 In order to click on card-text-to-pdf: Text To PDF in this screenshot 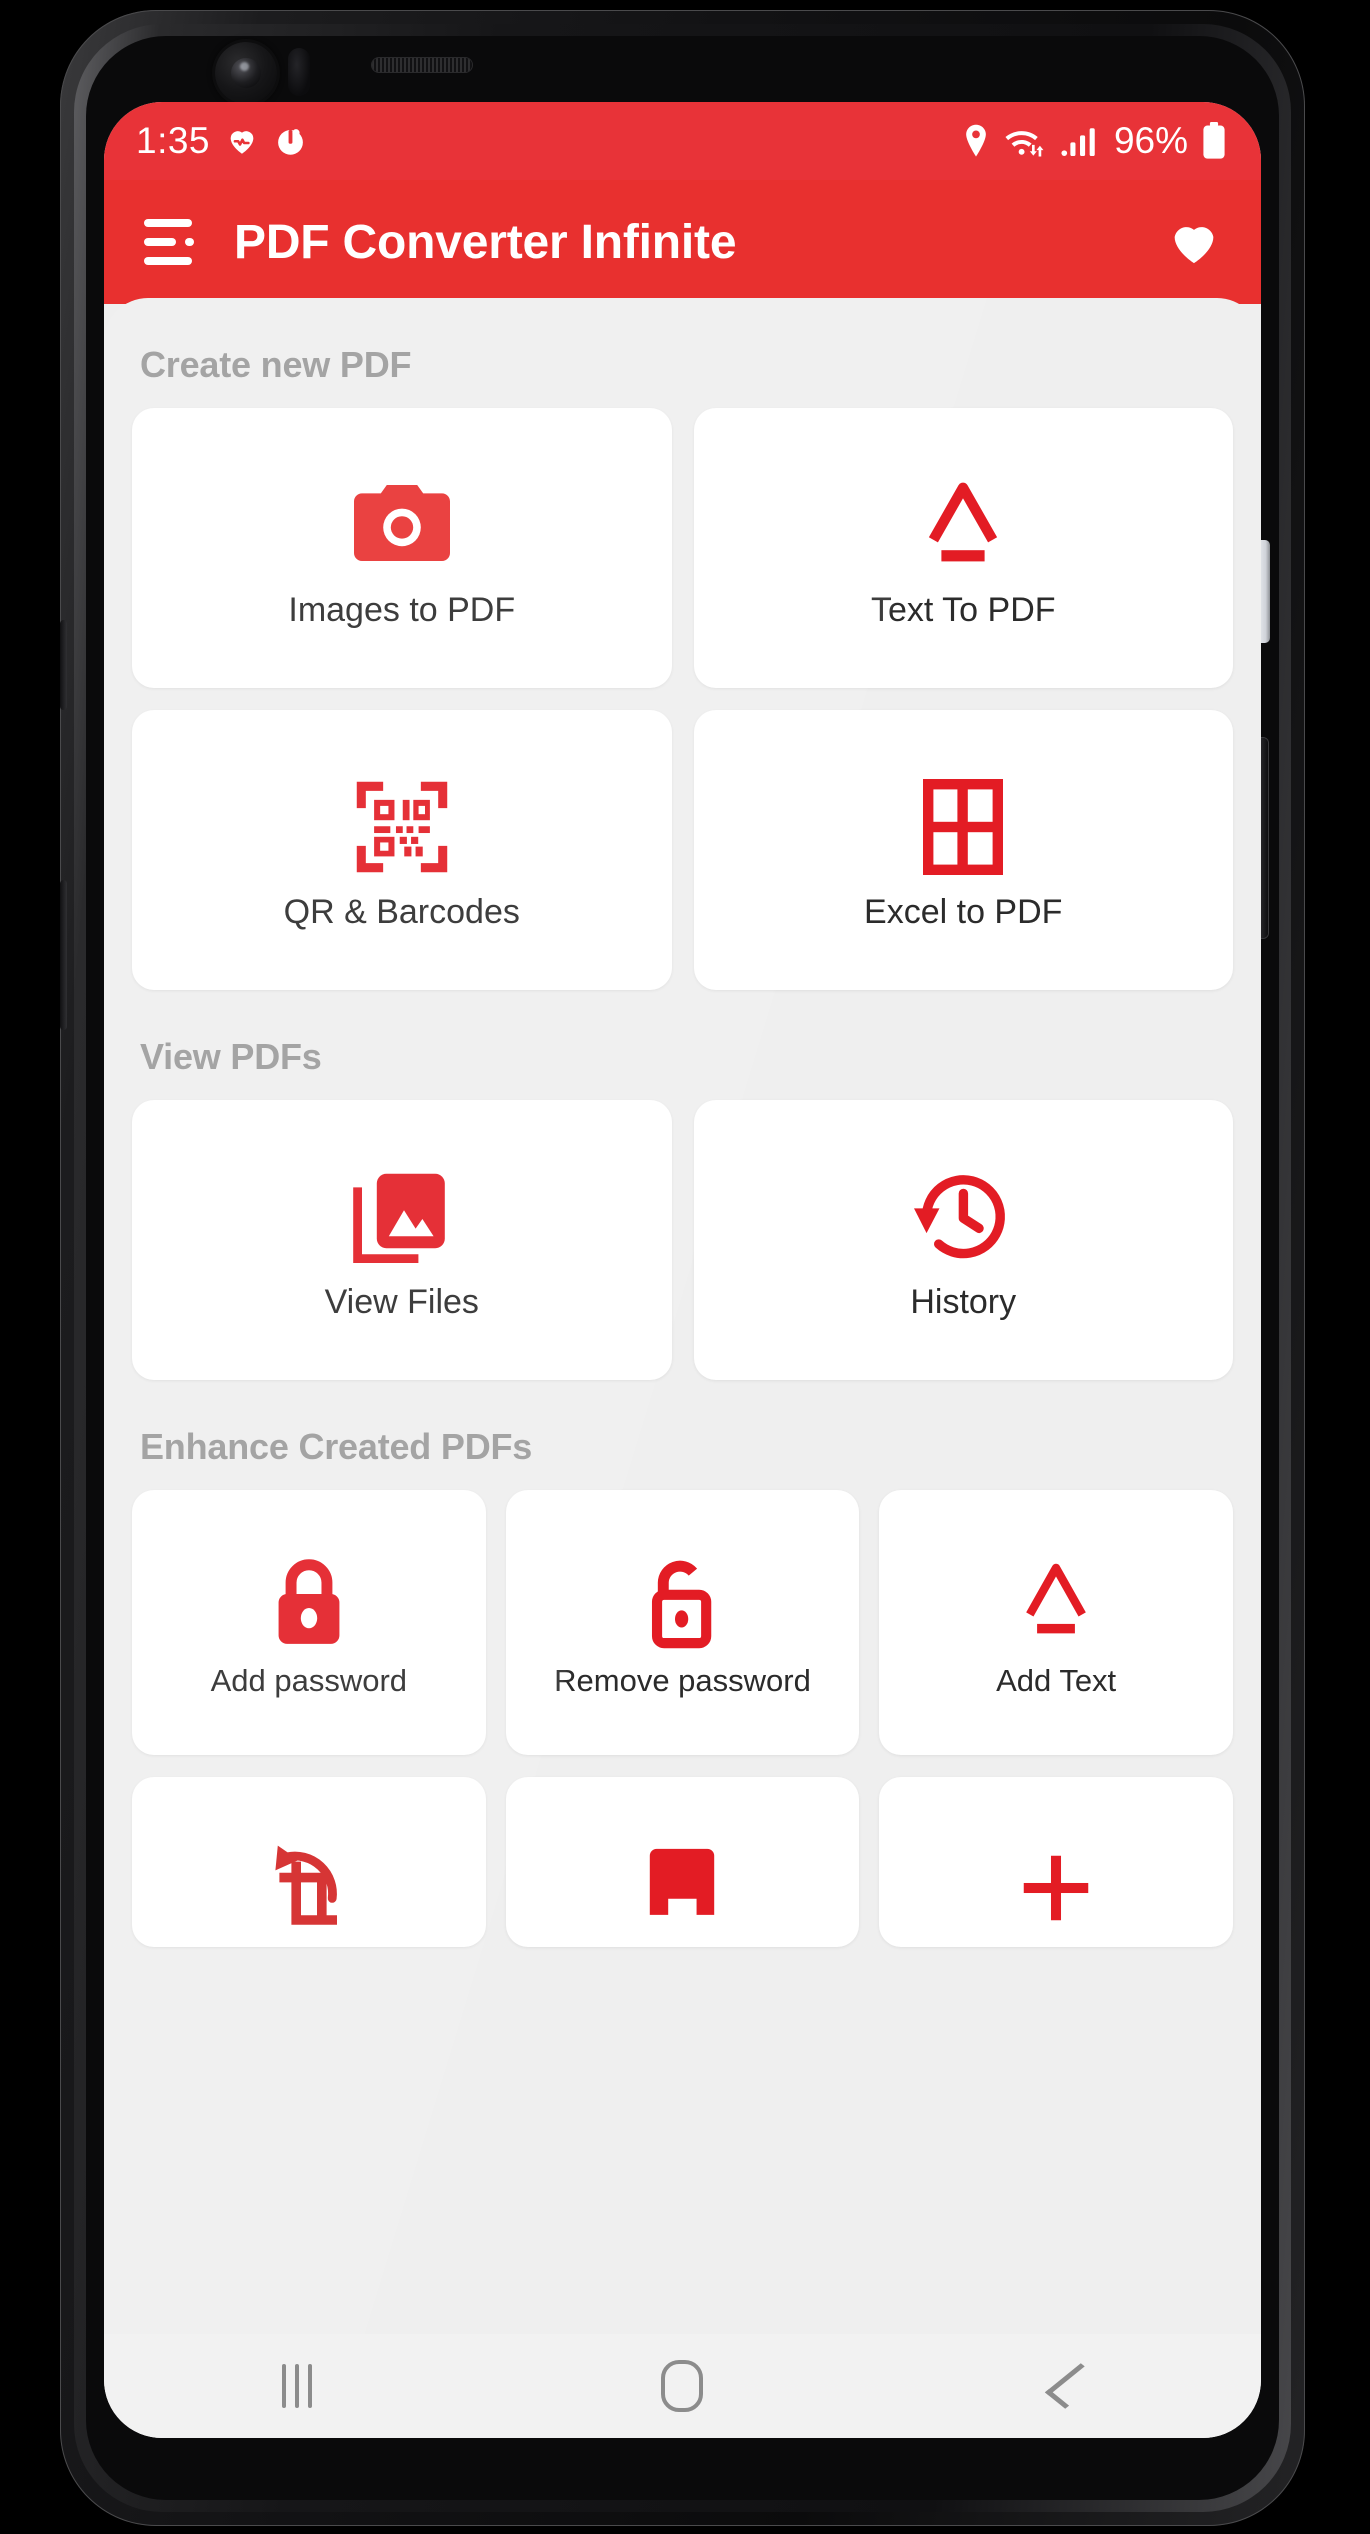, I will do `click(963, 548)`.